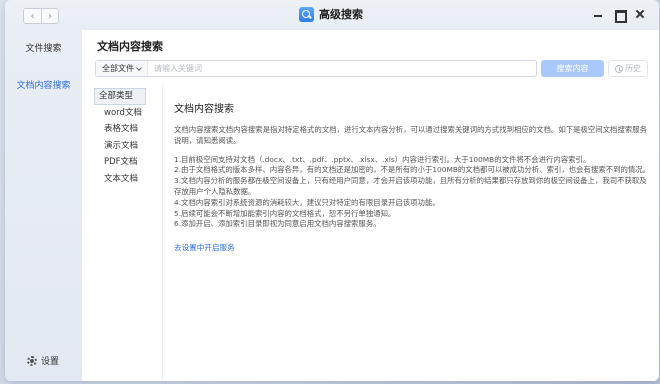  Describe the element at coordinates (129, 129) in the screenshot. I see `type-item-spreadsheet: 表格文档` at that location.